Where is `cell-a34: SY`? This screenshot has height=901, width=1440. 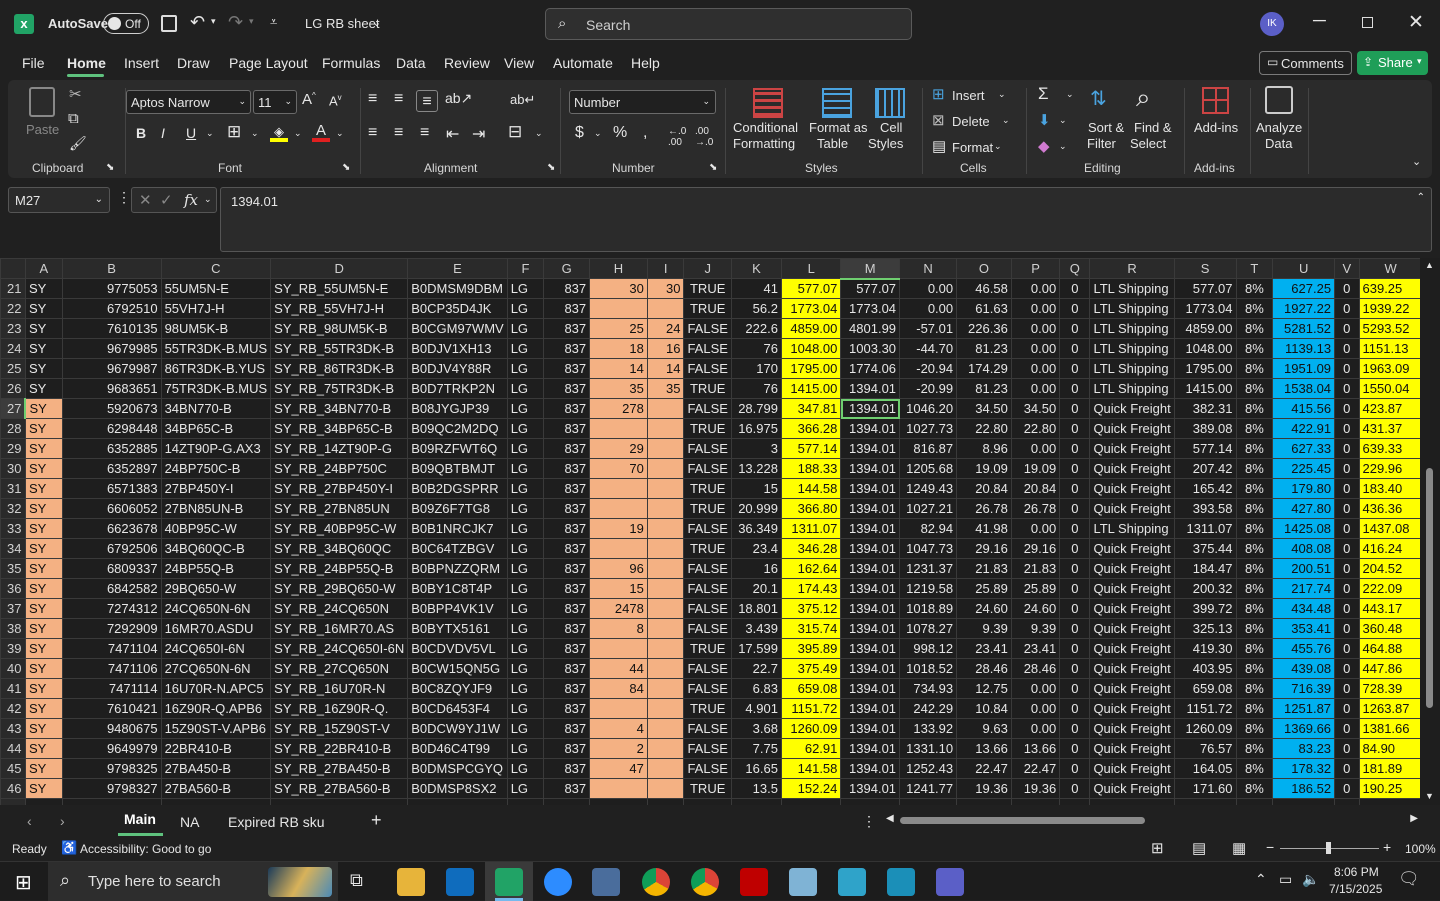
cell-a34: SY is located at coordinates (43, 548).